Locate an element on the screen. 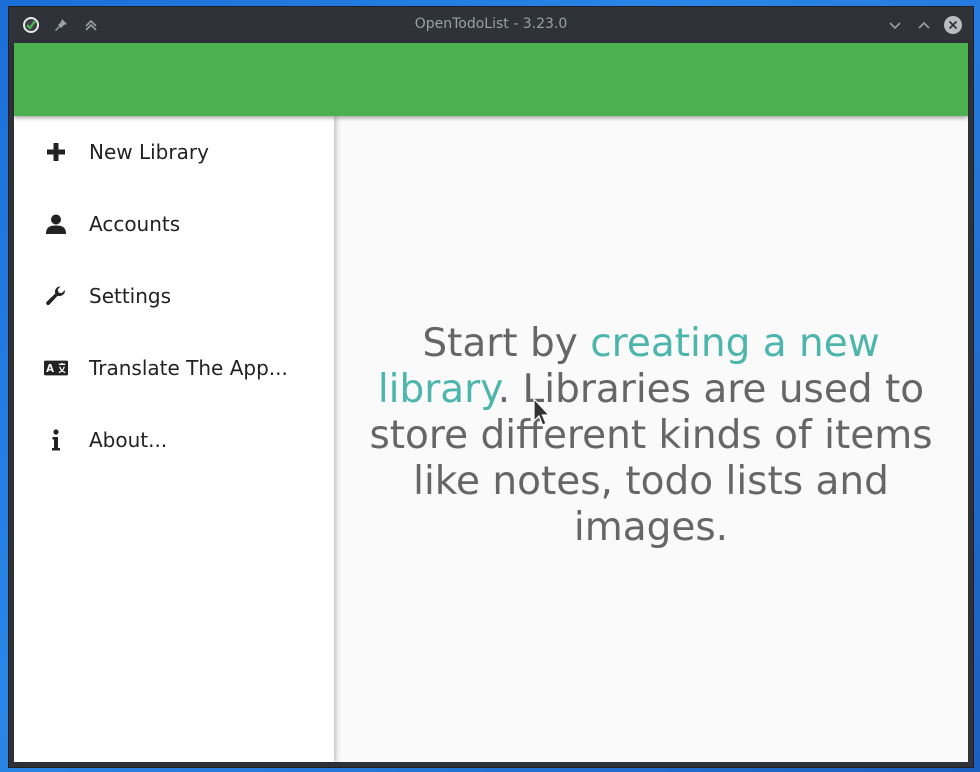  sidebar-item-accounts: Accounts is located at coordinates (174, 224).